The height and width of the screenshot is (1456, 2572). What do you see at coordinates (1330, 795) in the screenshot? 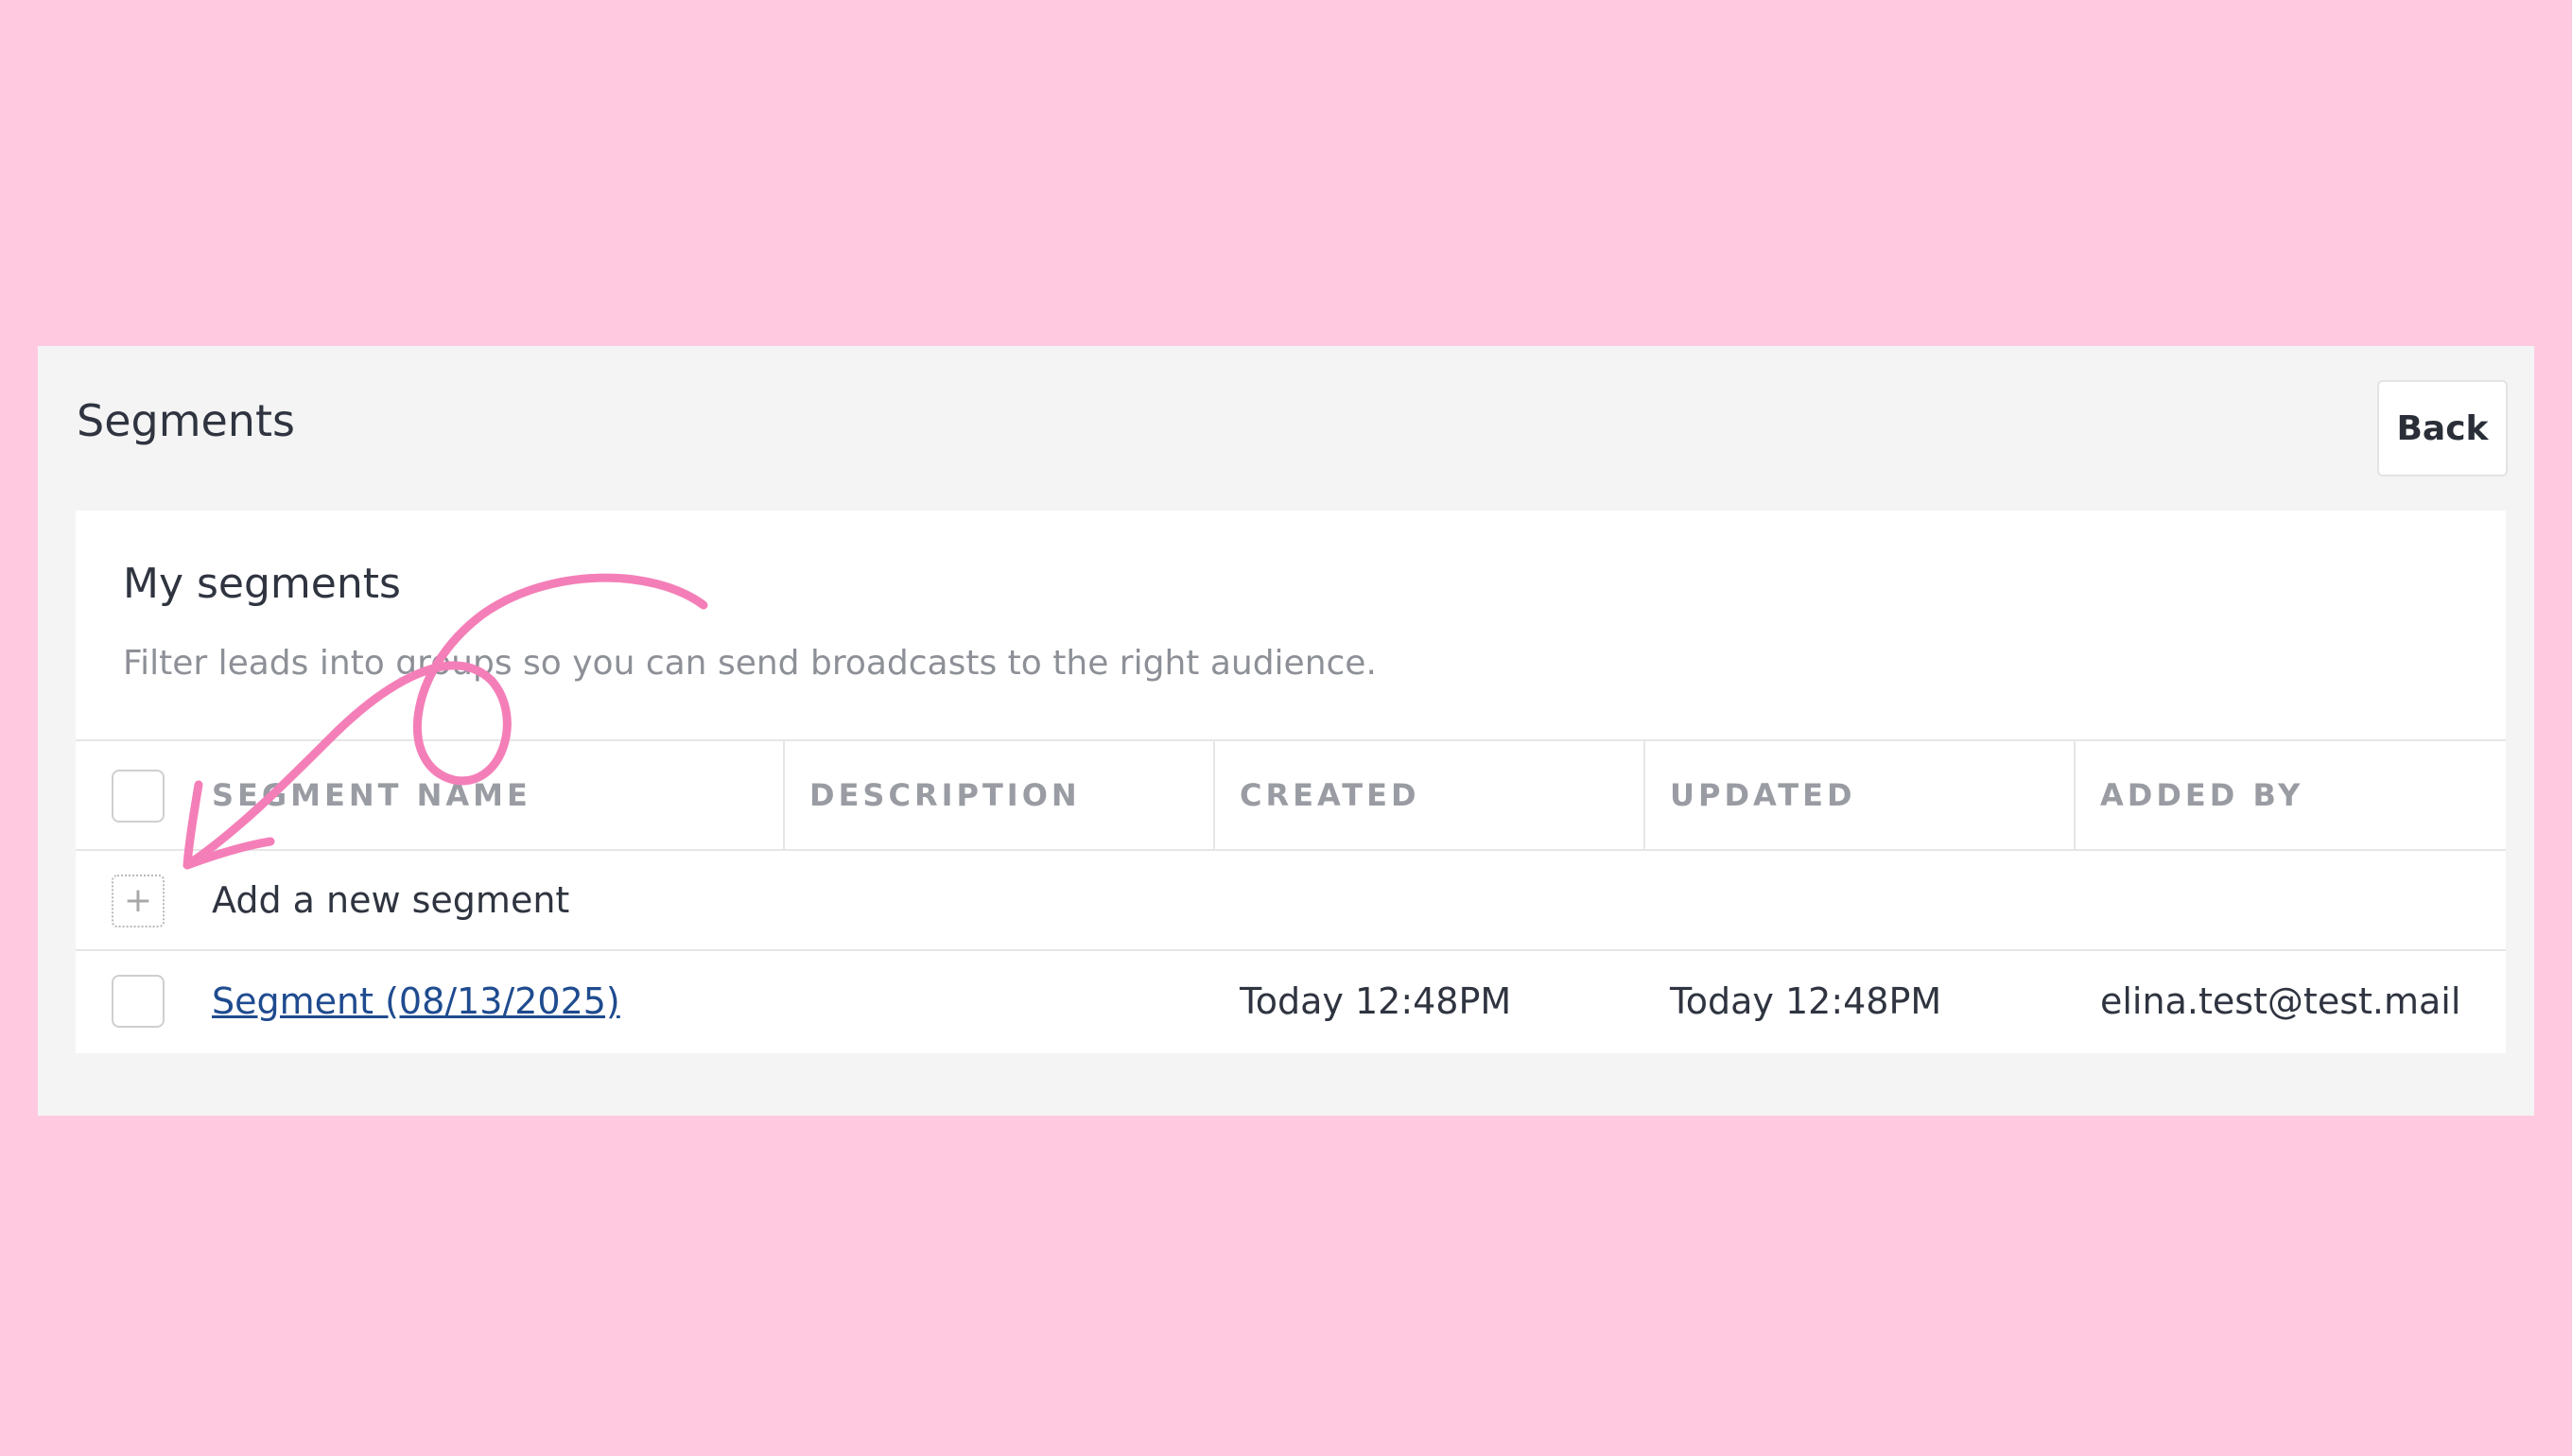
I see `column-header-created: CREATED` at bounding box center [1330, 795].